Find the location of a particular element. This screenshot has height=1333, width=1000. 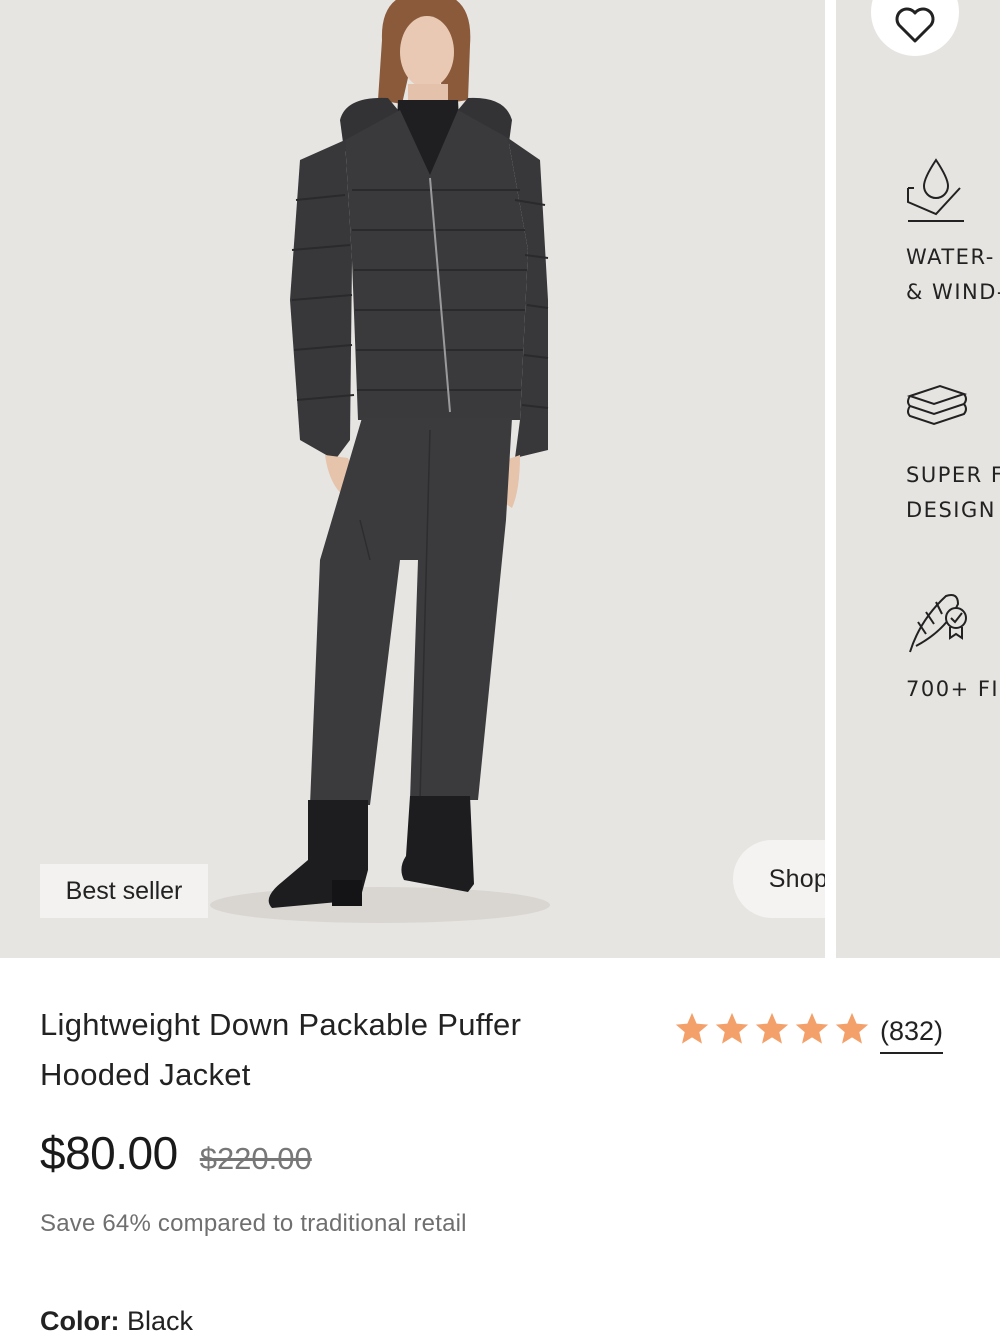

sale-price: $80.00 is located at coordinates (109, 1153).